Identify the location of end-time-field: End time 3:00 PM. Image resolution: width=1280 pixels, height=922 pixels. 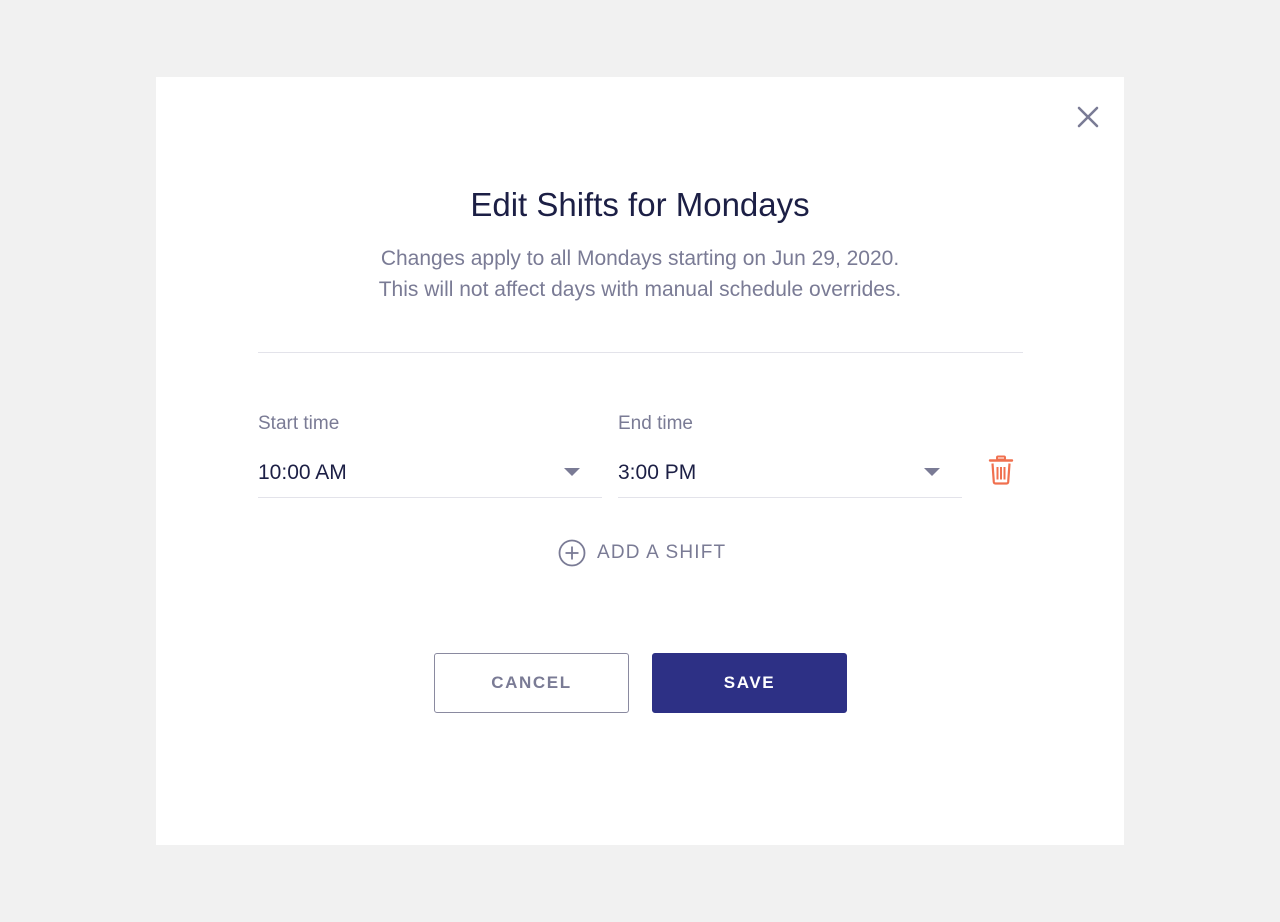
(790, 454).